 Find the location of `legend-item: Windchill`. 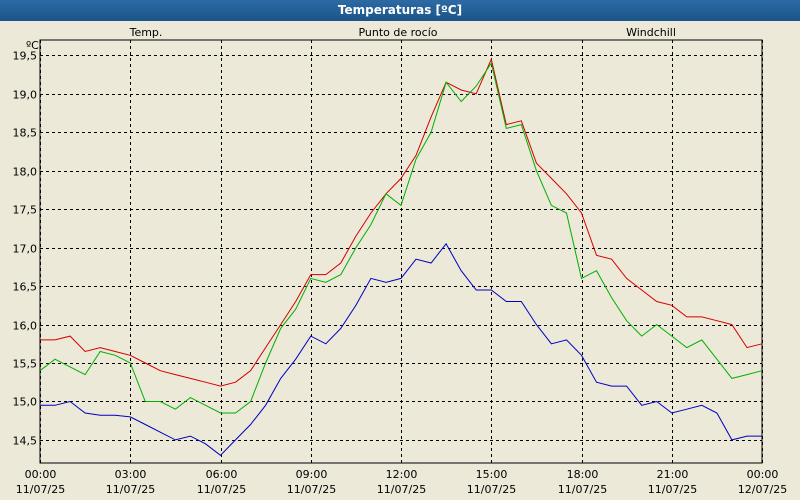

legend-item: Windchill is located at coordinates (651, 32).